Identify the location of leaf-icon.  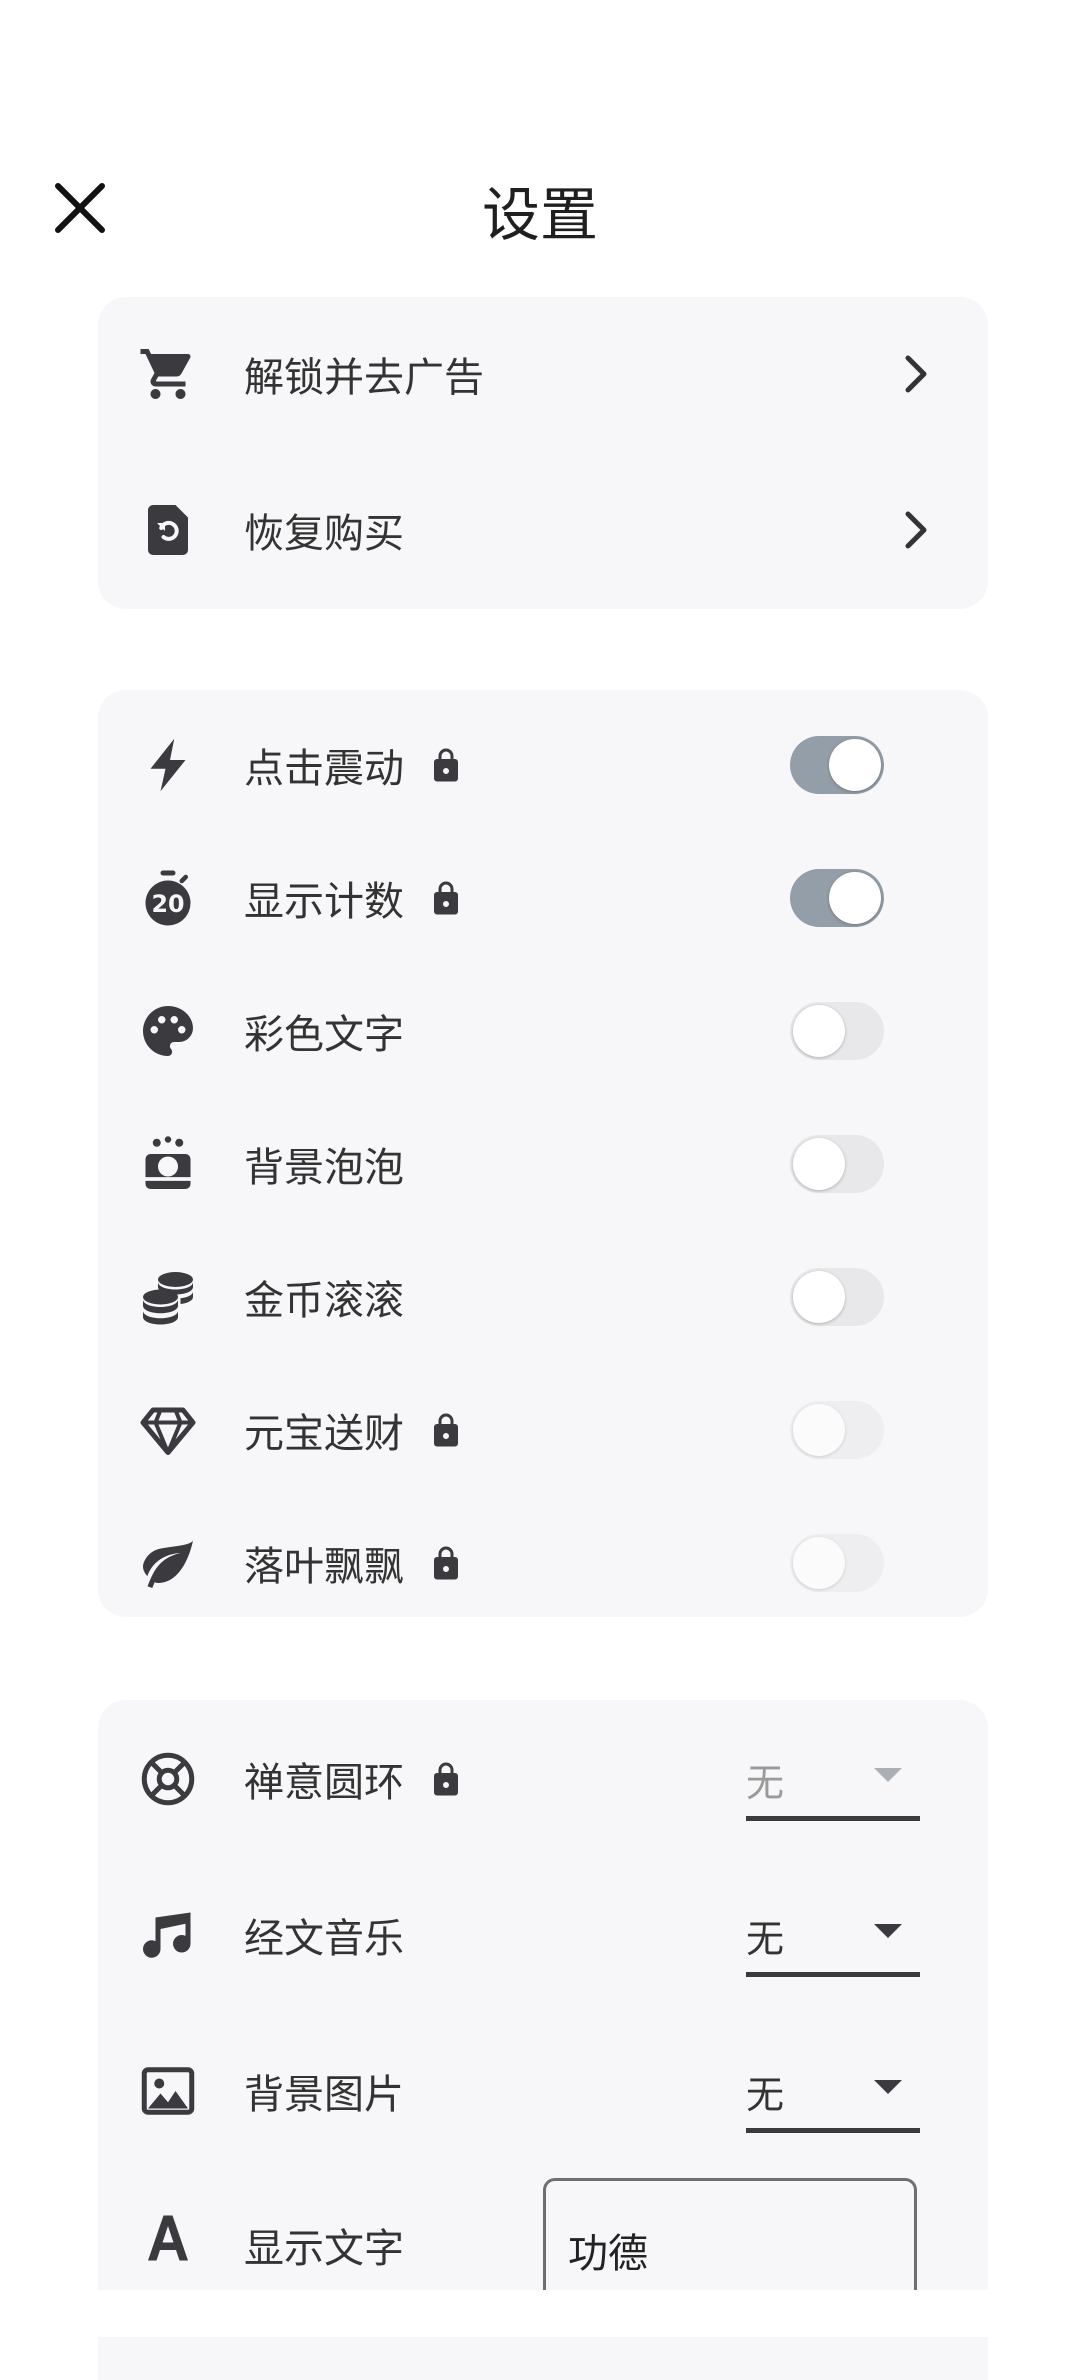
(168, 1563).